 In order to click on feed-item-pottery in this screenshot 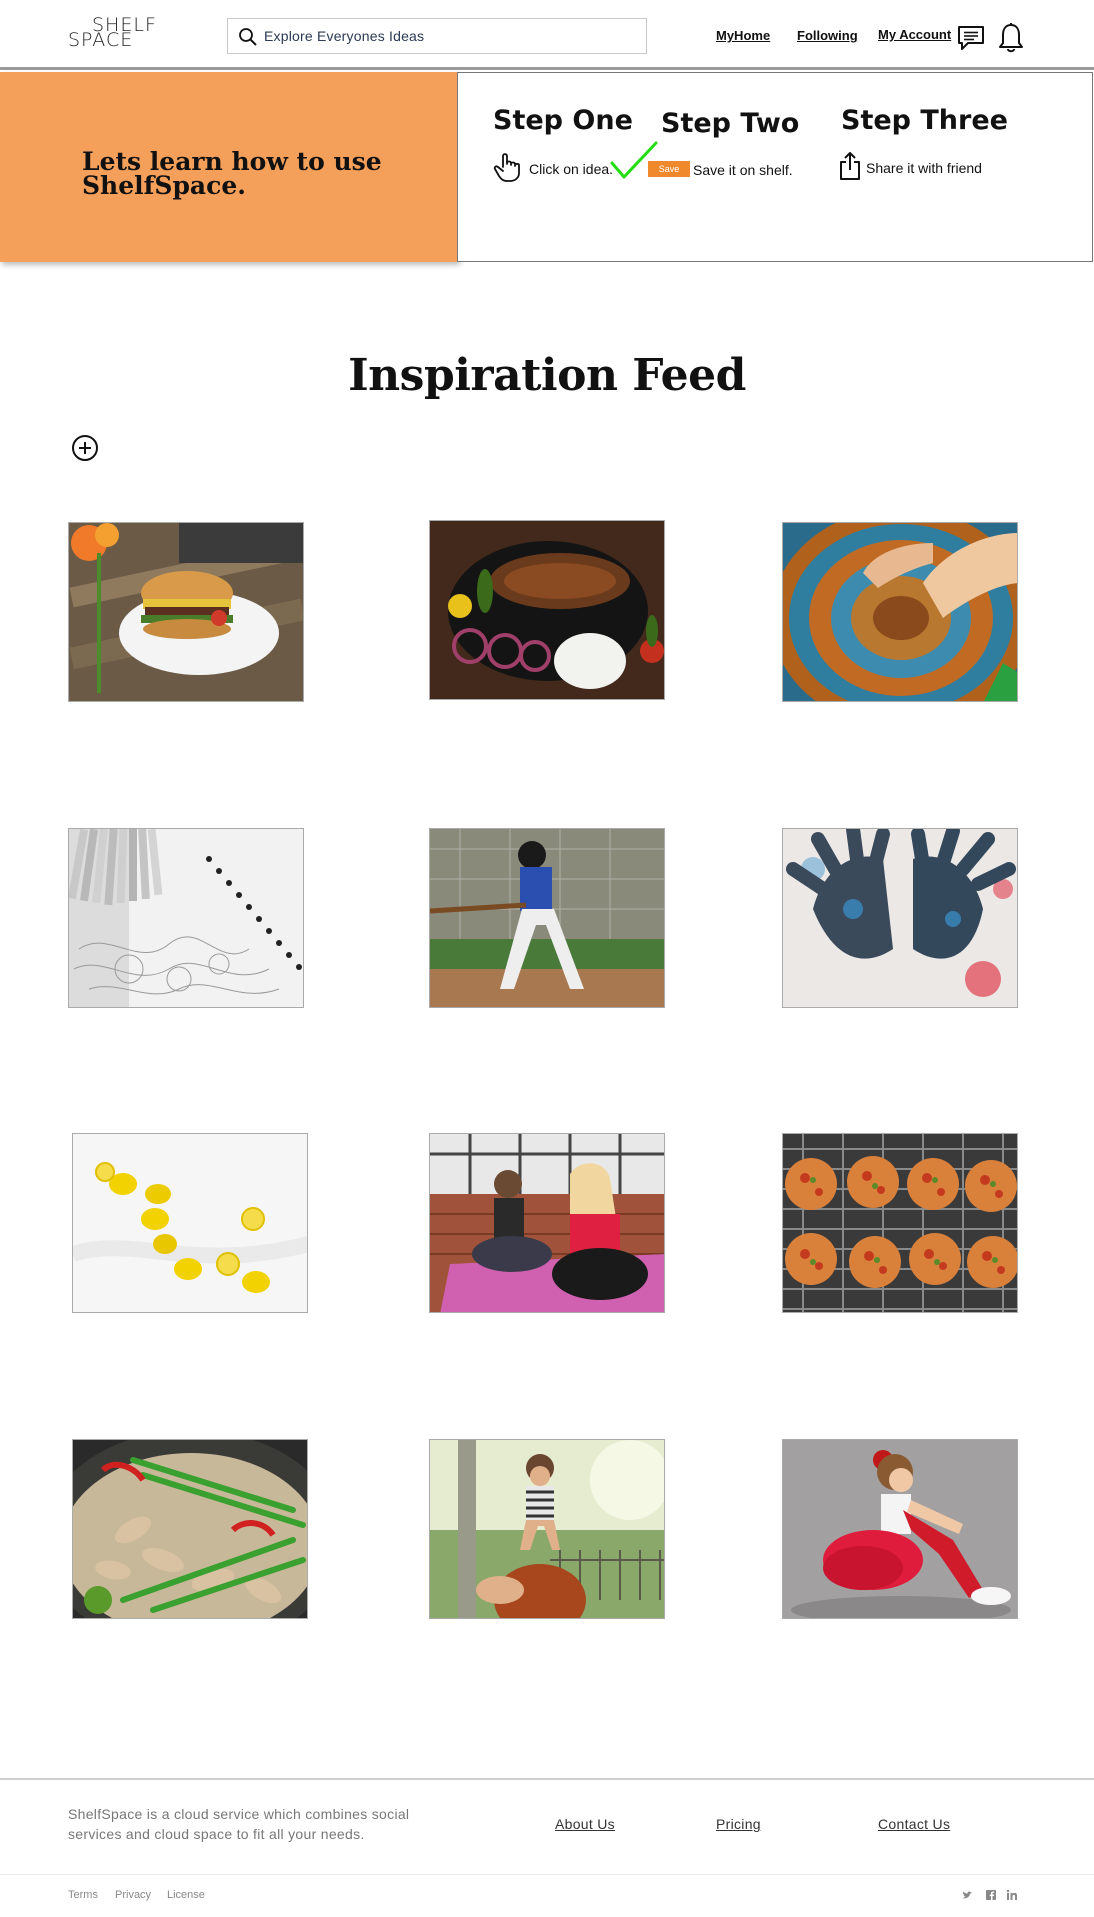, I will do `click(900, 612)`.